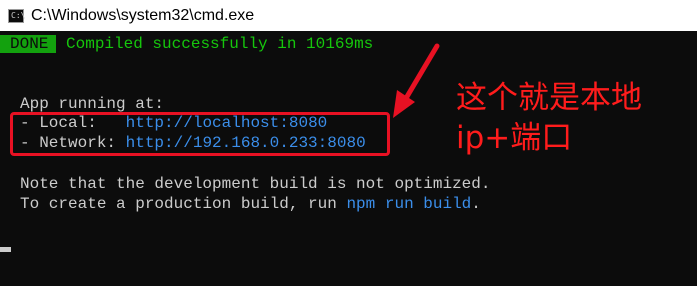 This screenshot has height=286, width=697. I want to click on compile-message: Compiled successfully in 10169ms, so click(220, 44).